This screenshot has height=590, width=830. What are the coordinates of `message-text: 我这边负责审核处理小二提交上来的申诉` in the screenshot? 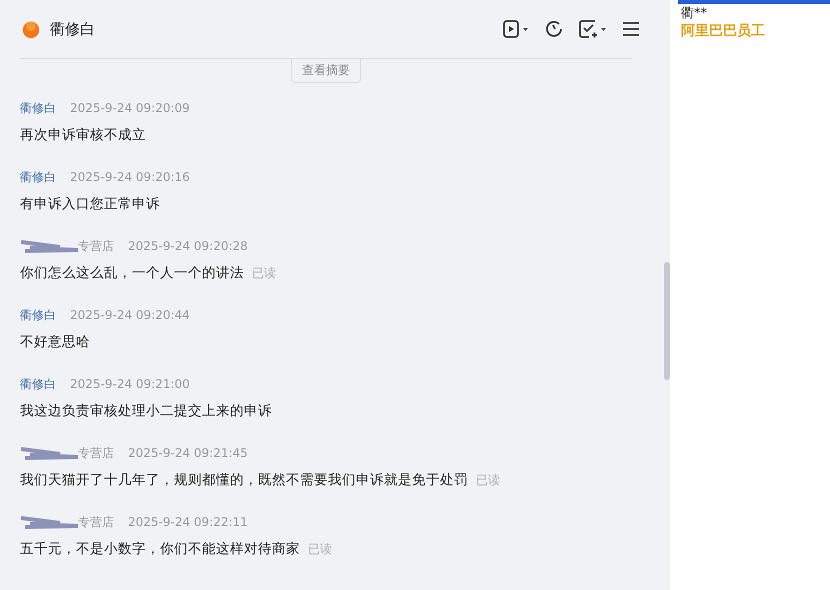 It's located at (146, 411).